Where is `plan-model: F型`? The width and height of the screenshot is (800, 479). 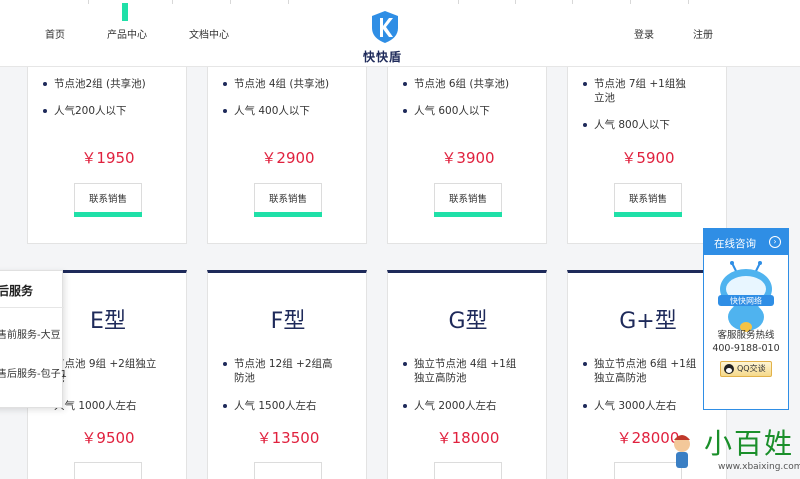
plan-model: F型 is located at coordinates (288, 321).